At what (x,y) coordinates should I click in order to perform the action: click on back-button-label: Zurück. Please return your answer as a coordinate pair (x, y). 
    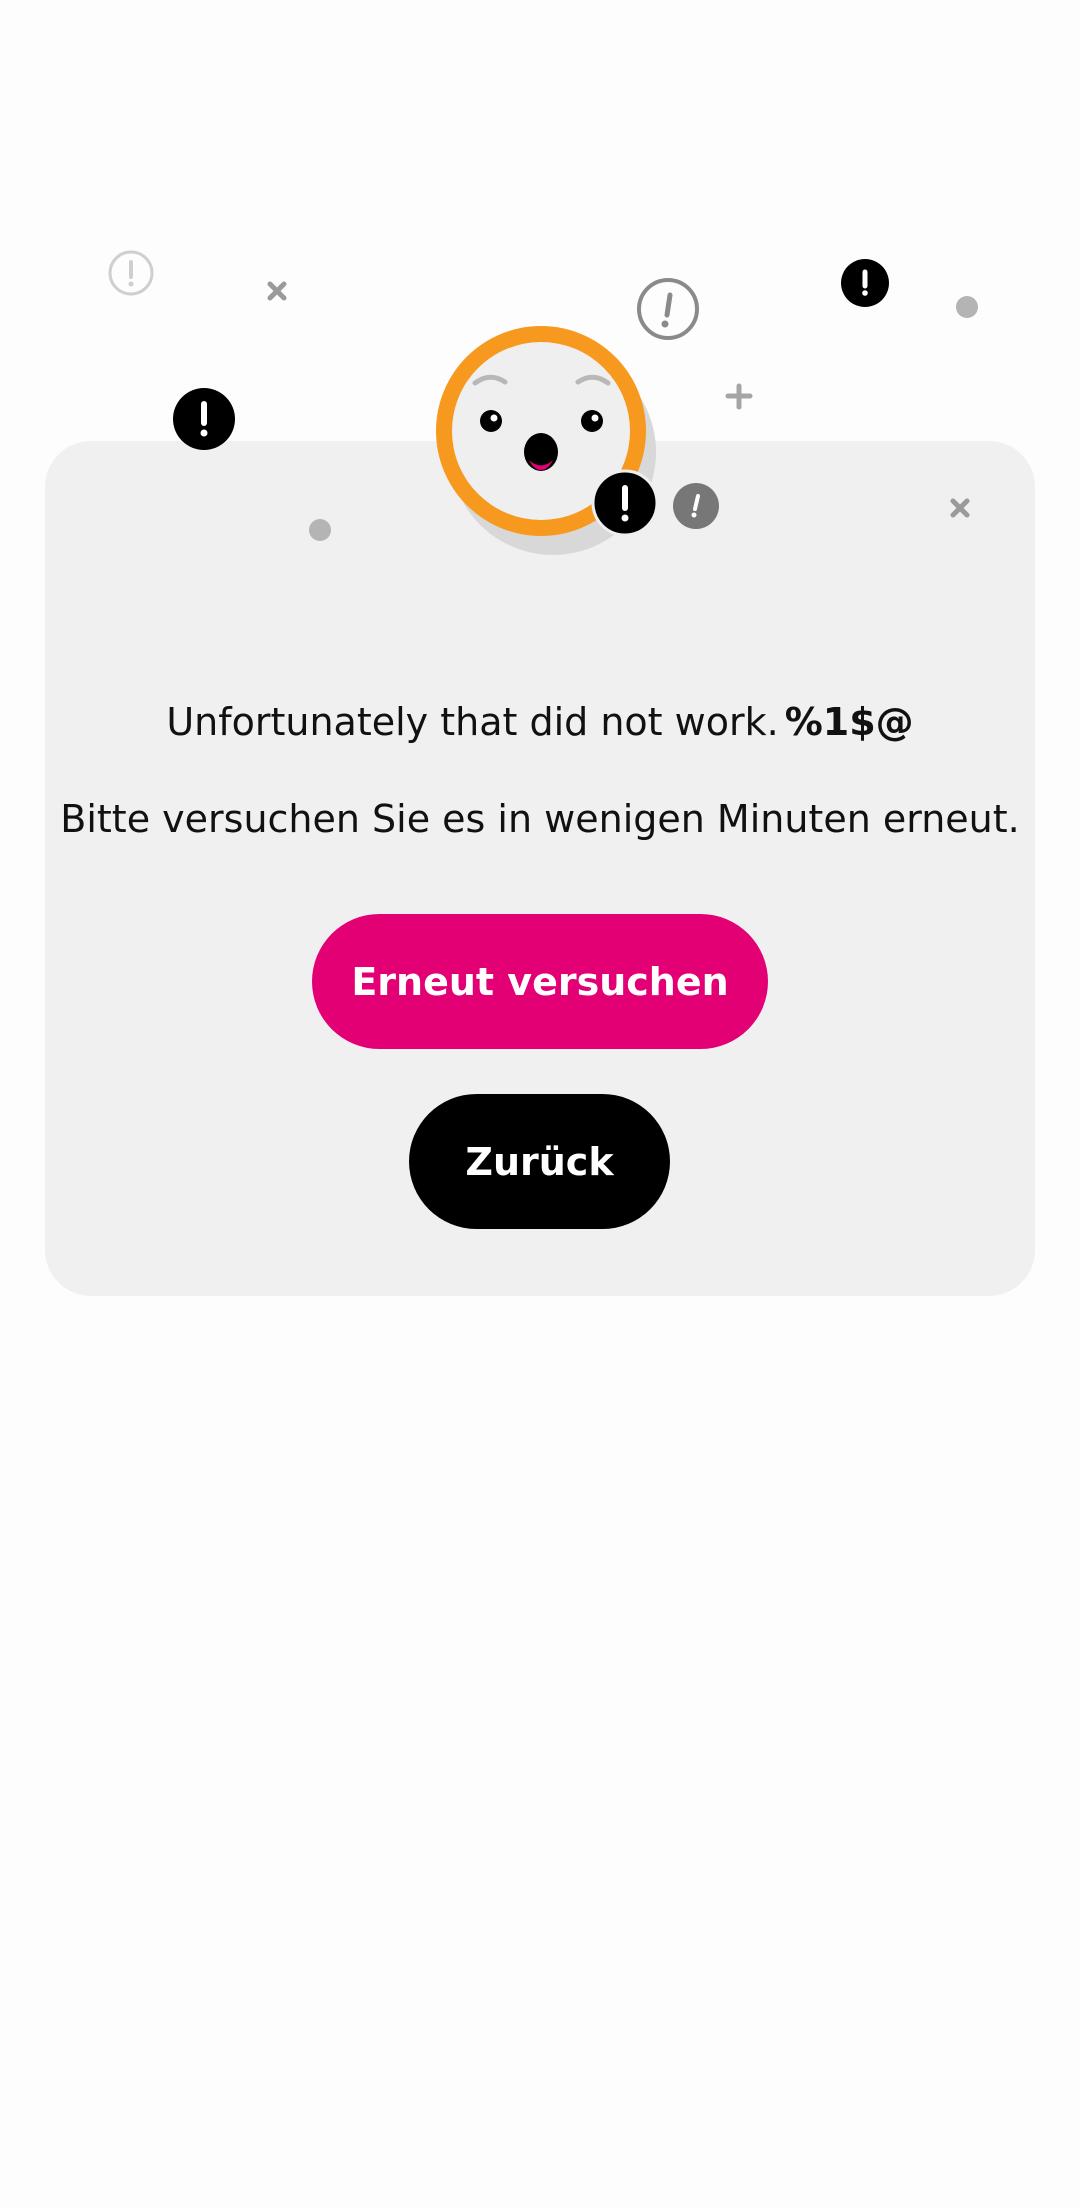
    Looking at the image, I should click on (539, 1161).